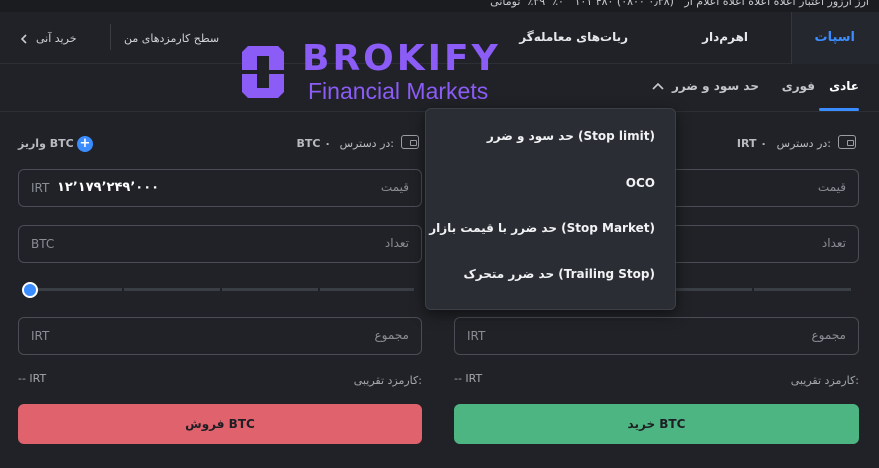  Describe the element at coordinates (46, 143) in the screenshot. I see `deposit-btc-link: واریز BTC` at that location.